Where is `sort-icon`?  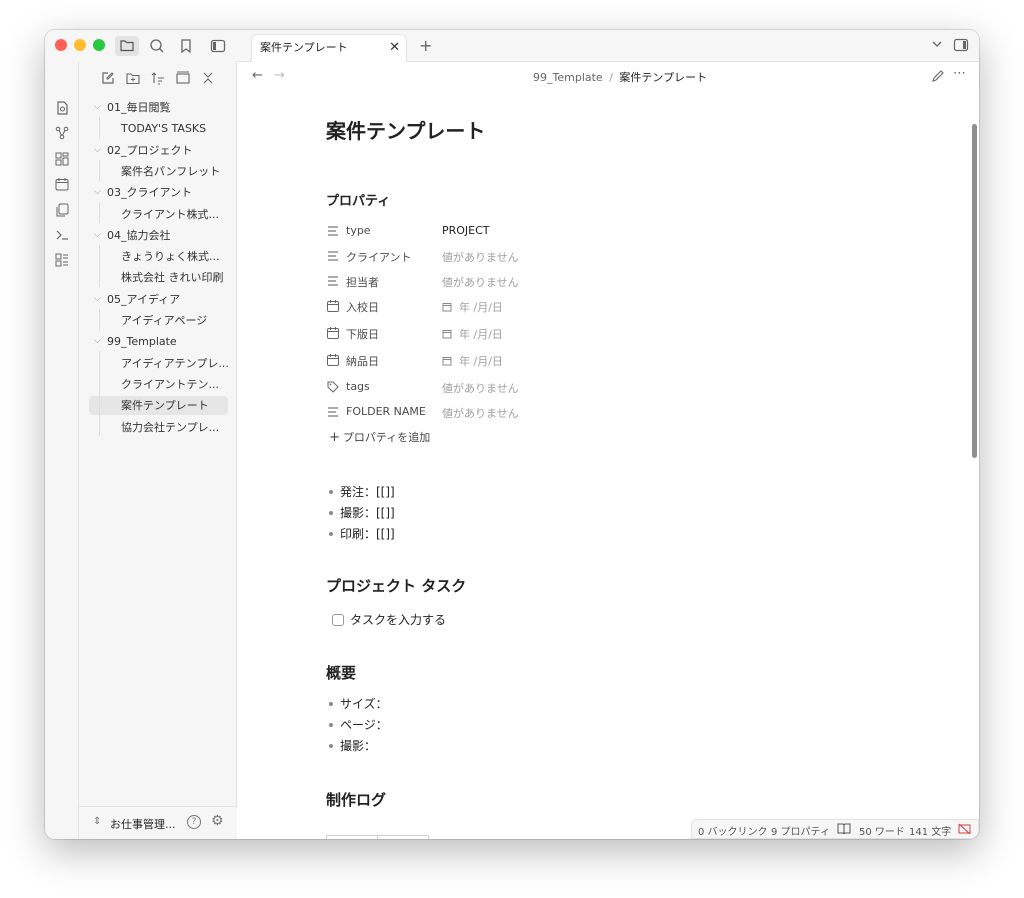
sort-icon is located at coordinates (158, 78).